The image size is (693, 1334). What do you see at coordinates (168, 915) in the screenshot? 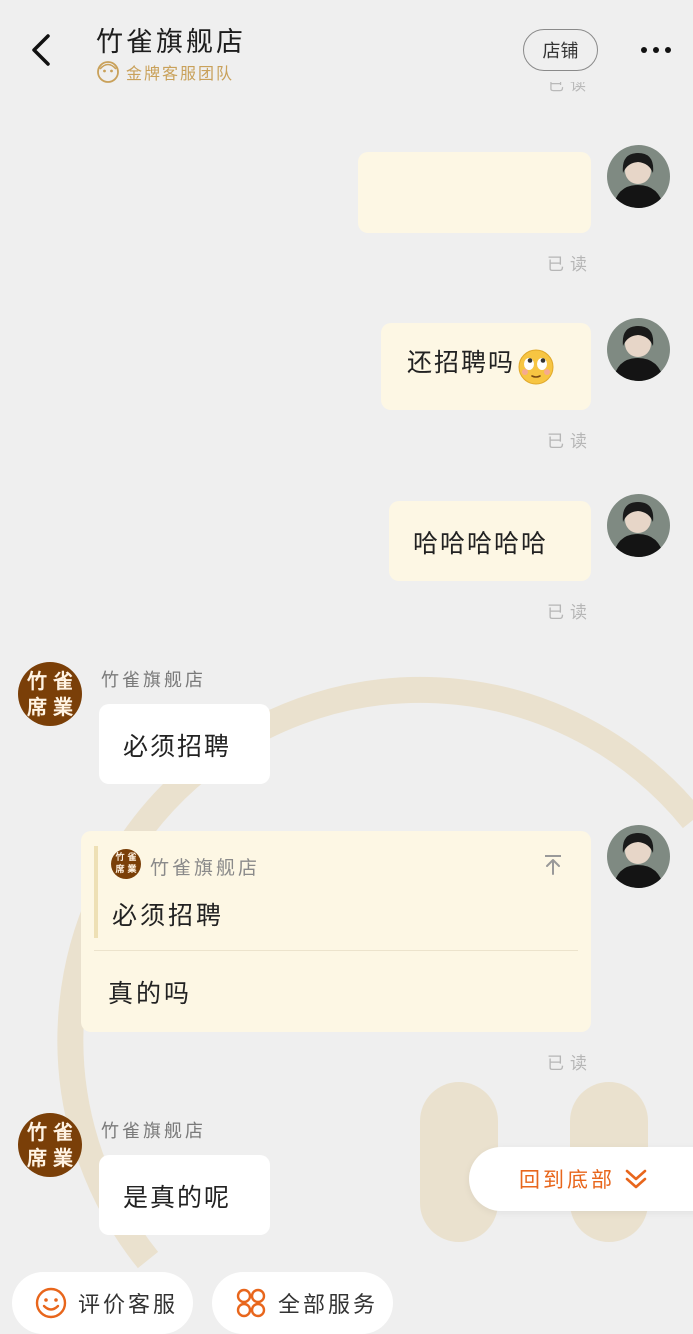
I see `quoted-message-text: 必须招聘` at bounding box center [168, 915].